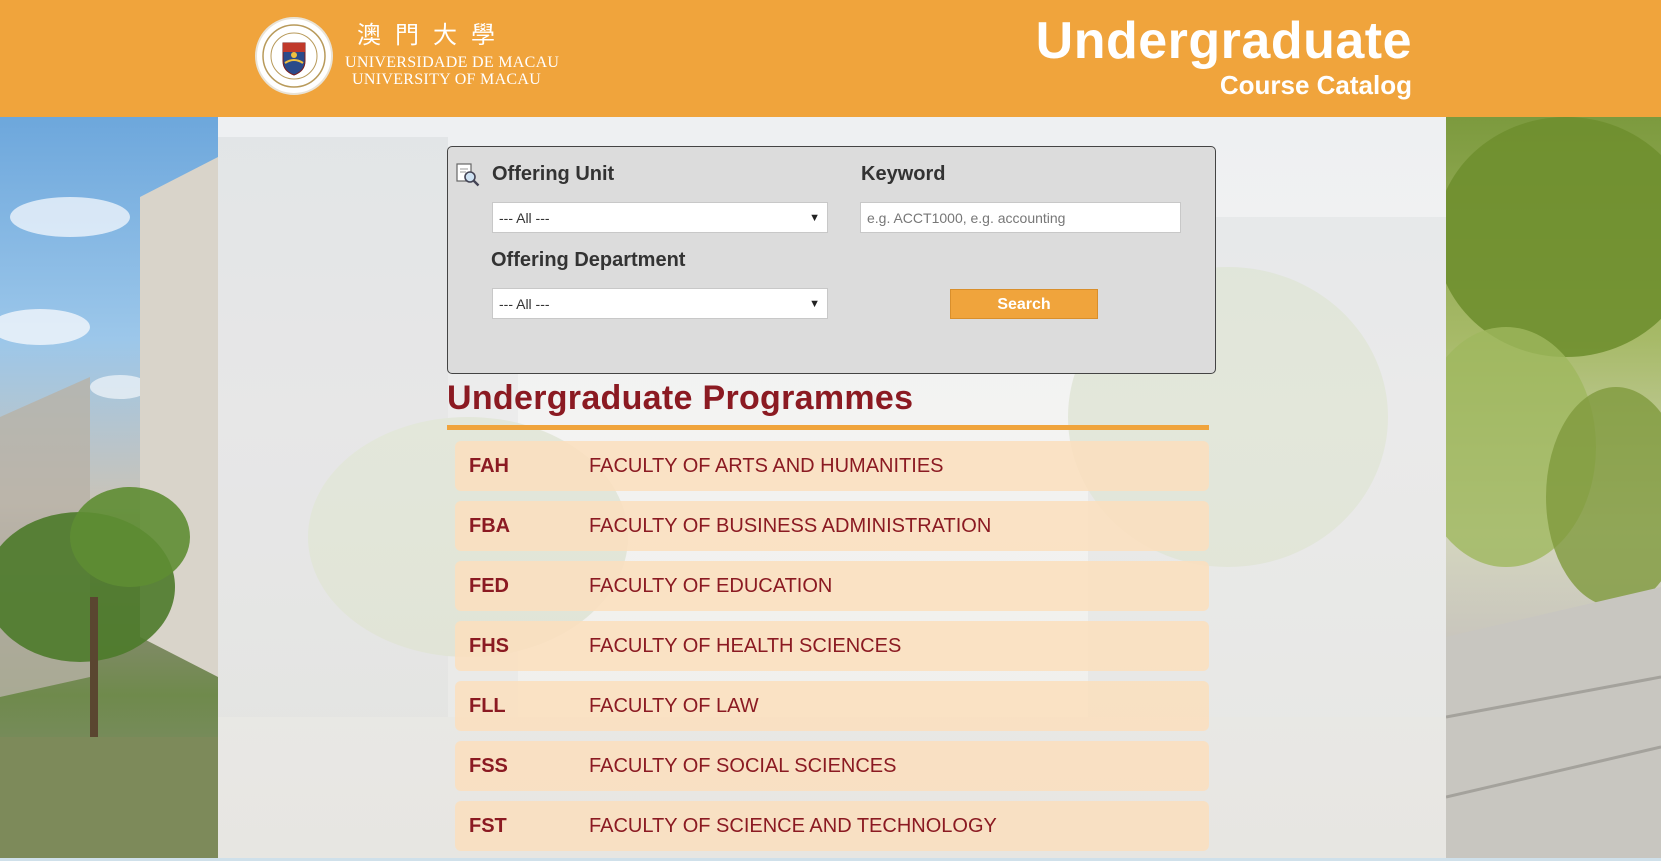 The image size is (1661, 861). What do you see at coordinates (468, 175) in the screenshot?
I see `search-icon` at bounding box center [468, 175].